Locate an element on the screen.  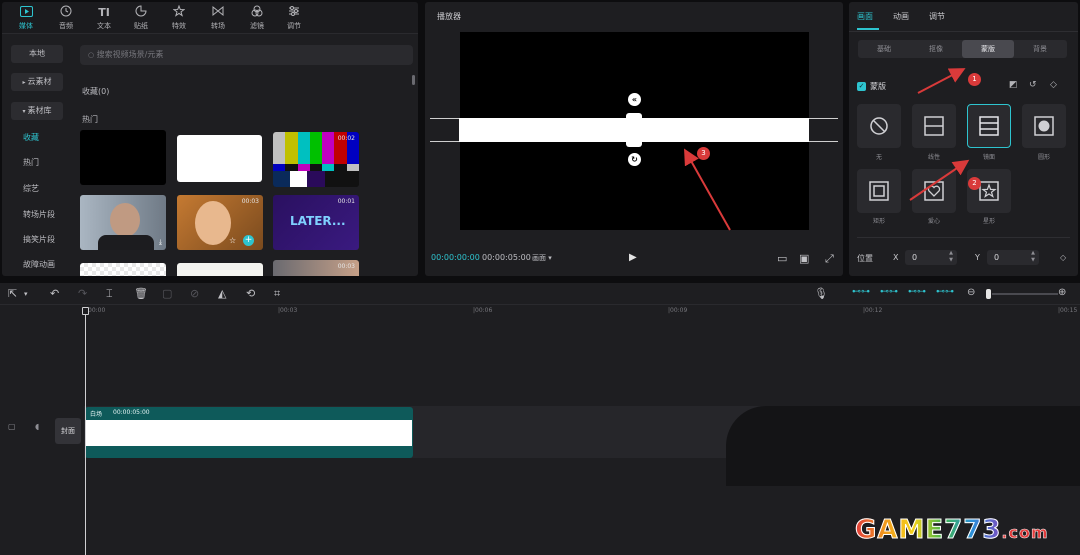
annotation-badge-2: 2 is located at coordinates (974, 183).